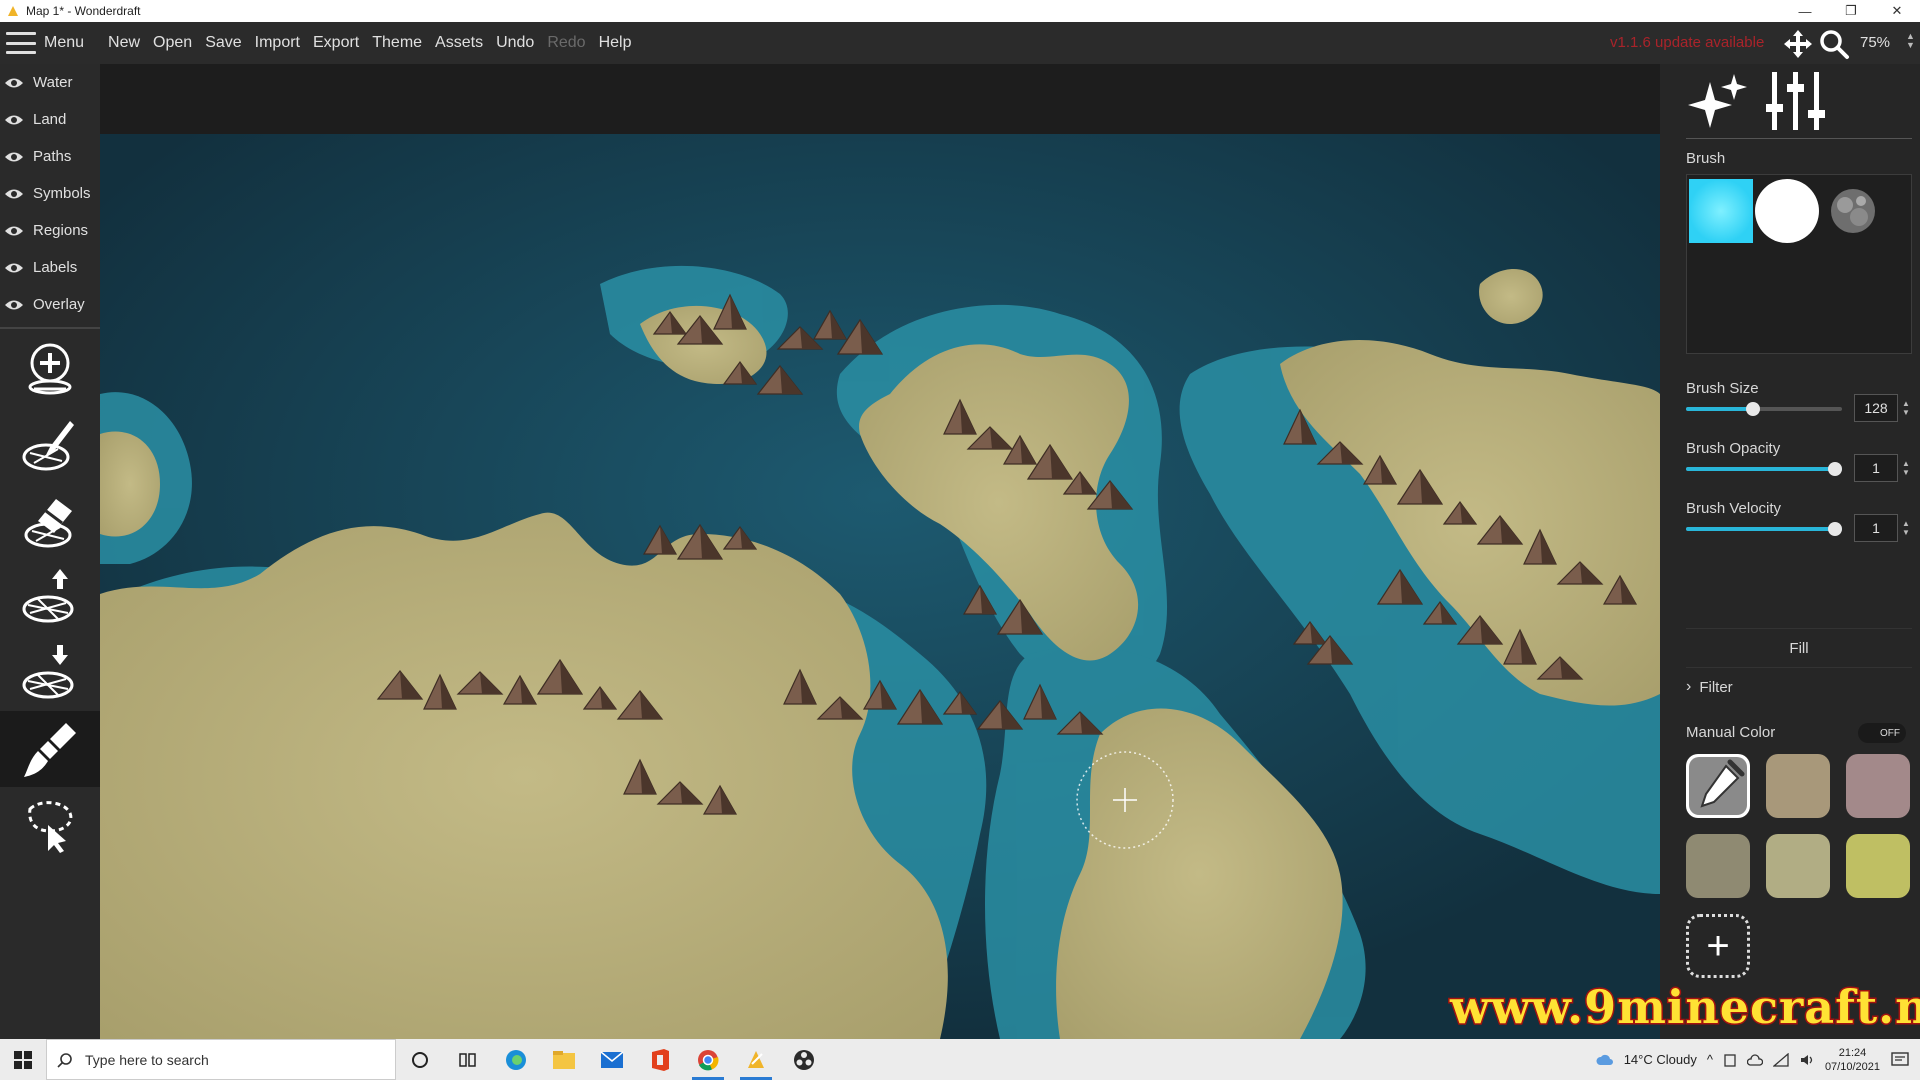  What do you see at coordinates (124, 43) in the screenshot?
I see `menu-new: New` at bounding box center [124, 43].